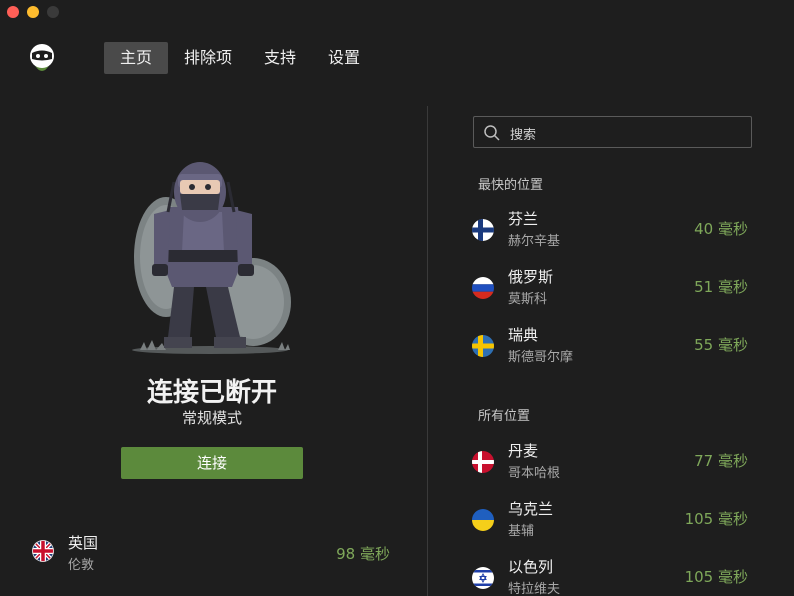 Image resolution: width=794 pixels, height=596 pixels. What do you see at coordinates (483, 578) in the screenshot?
I see `israel-flag-icon` at bounding box center [483, 578].